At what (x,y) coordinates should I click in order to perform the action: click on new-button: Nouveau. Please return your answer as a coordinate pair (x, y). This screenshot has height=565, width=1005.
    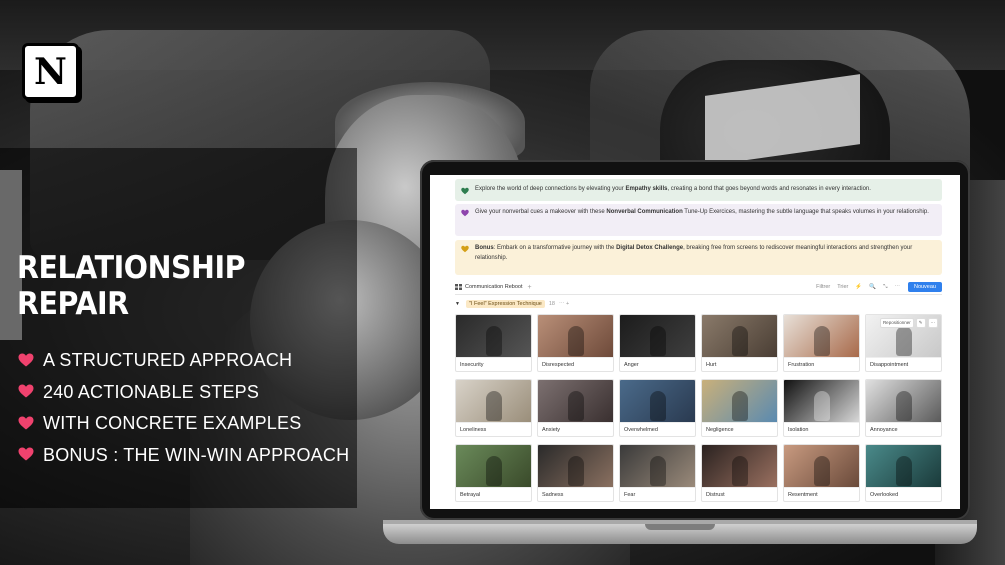
    Looking at the image, I should click on (924, 287).